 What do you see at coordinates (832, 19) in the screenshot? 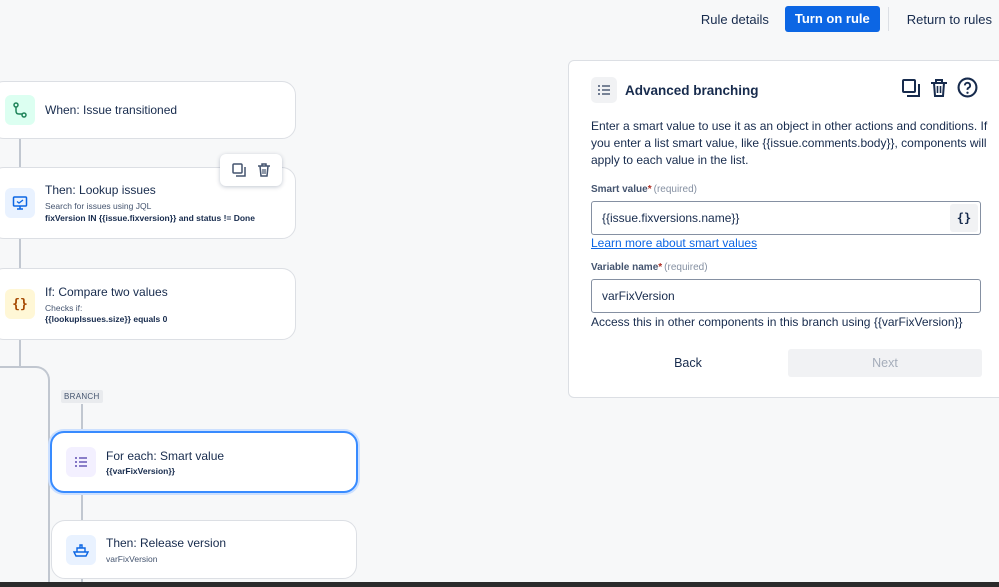
I see `turn-on-rule-button: Turn on rule` at bounding box center [832, 19].